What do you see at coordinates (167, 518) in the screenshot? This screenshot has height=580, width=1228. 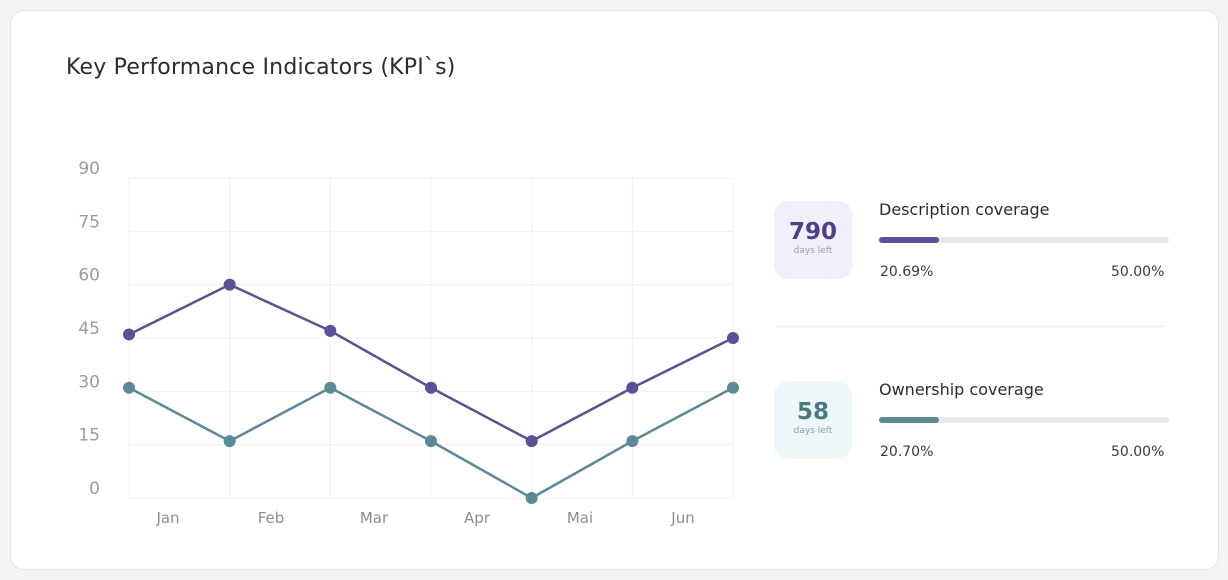 I see `x-tick-label: Jan` at bounding box center [167, 518].